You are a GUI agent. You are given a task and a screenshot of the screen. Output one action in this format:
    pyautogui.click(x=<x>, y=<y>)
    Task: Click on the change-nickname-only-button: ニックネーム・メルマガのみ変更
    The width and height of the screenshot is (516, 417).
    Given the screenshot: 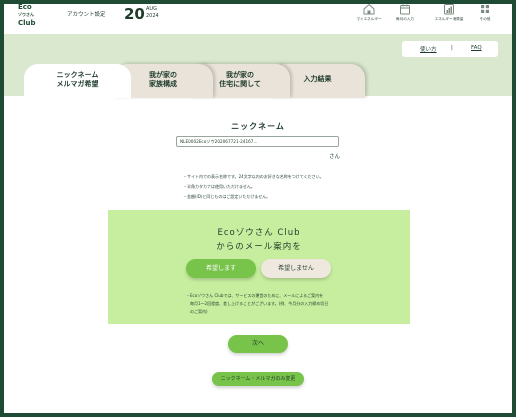 What is the action you would take?
    pyautogui.click(x=258, y=379)
    